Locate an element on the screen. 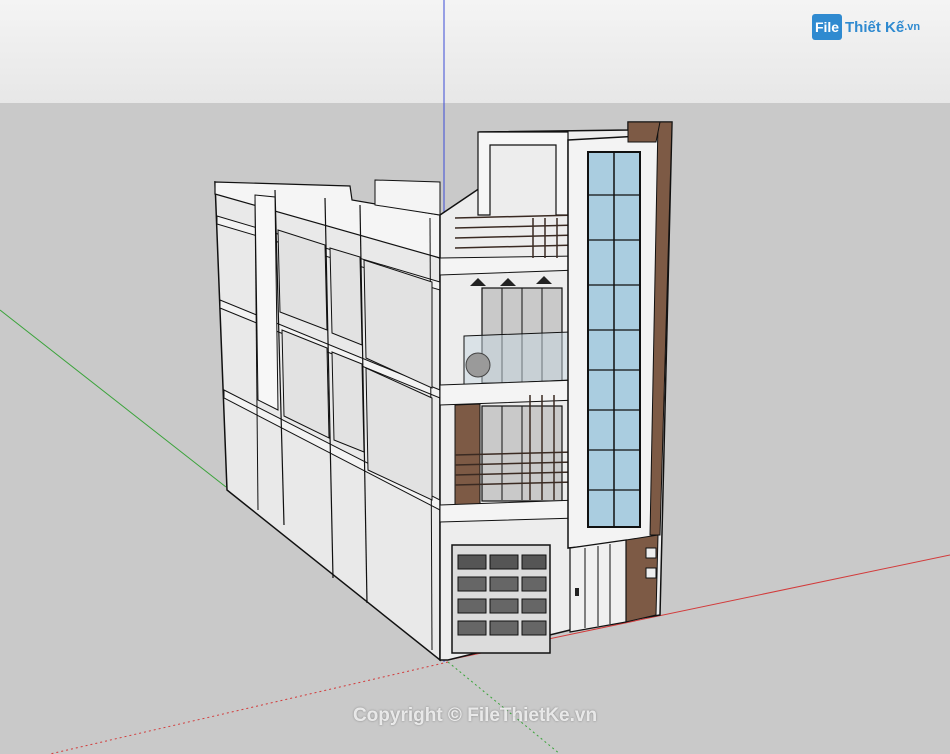 The height and width of the screenshot is (754, 950). logo-text: Thiết Kế is located at coordinates (875, 27).